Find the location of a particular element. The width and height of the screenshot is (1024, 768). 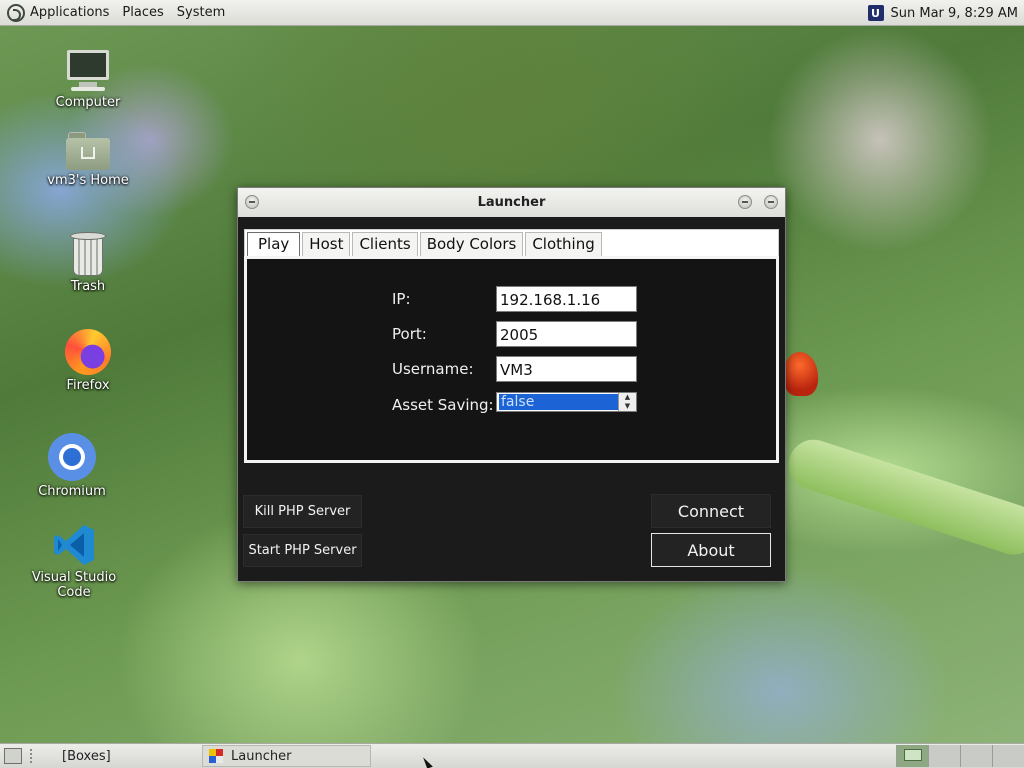

desktop-icon-label: Computer is located at coordinates (88, 102).